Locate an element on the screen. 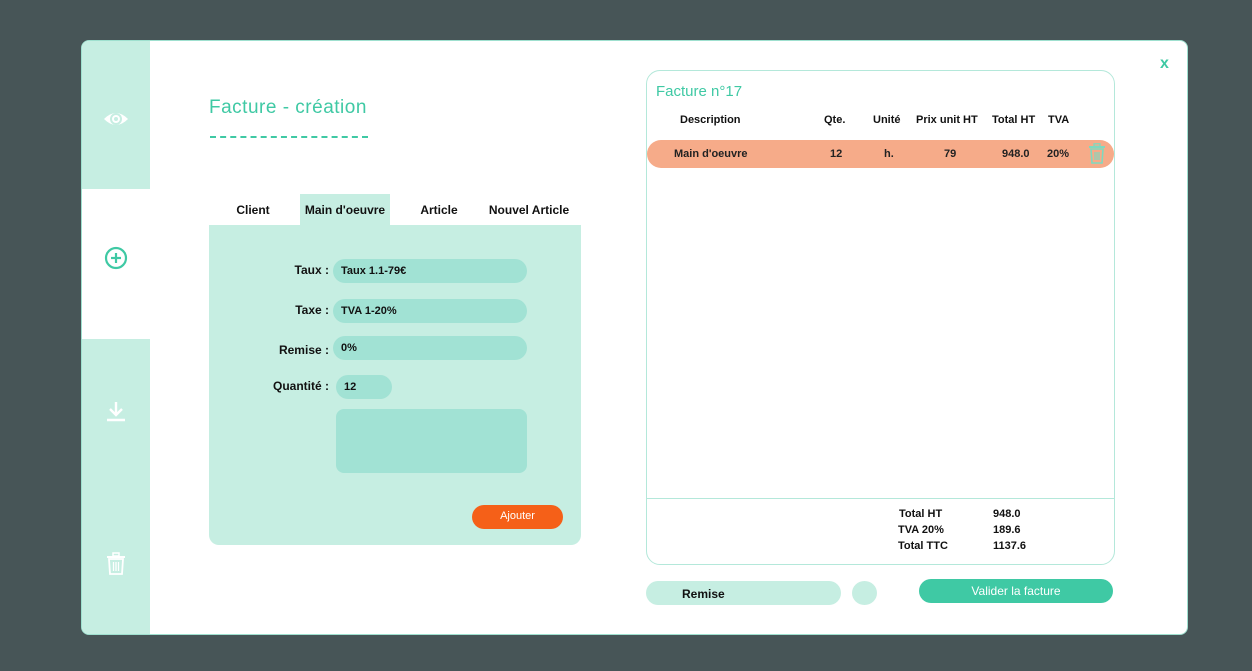 The width and height of the screenshot is (1252, 671). total-ht-label: Total HT is located at coordinates (921, 514).